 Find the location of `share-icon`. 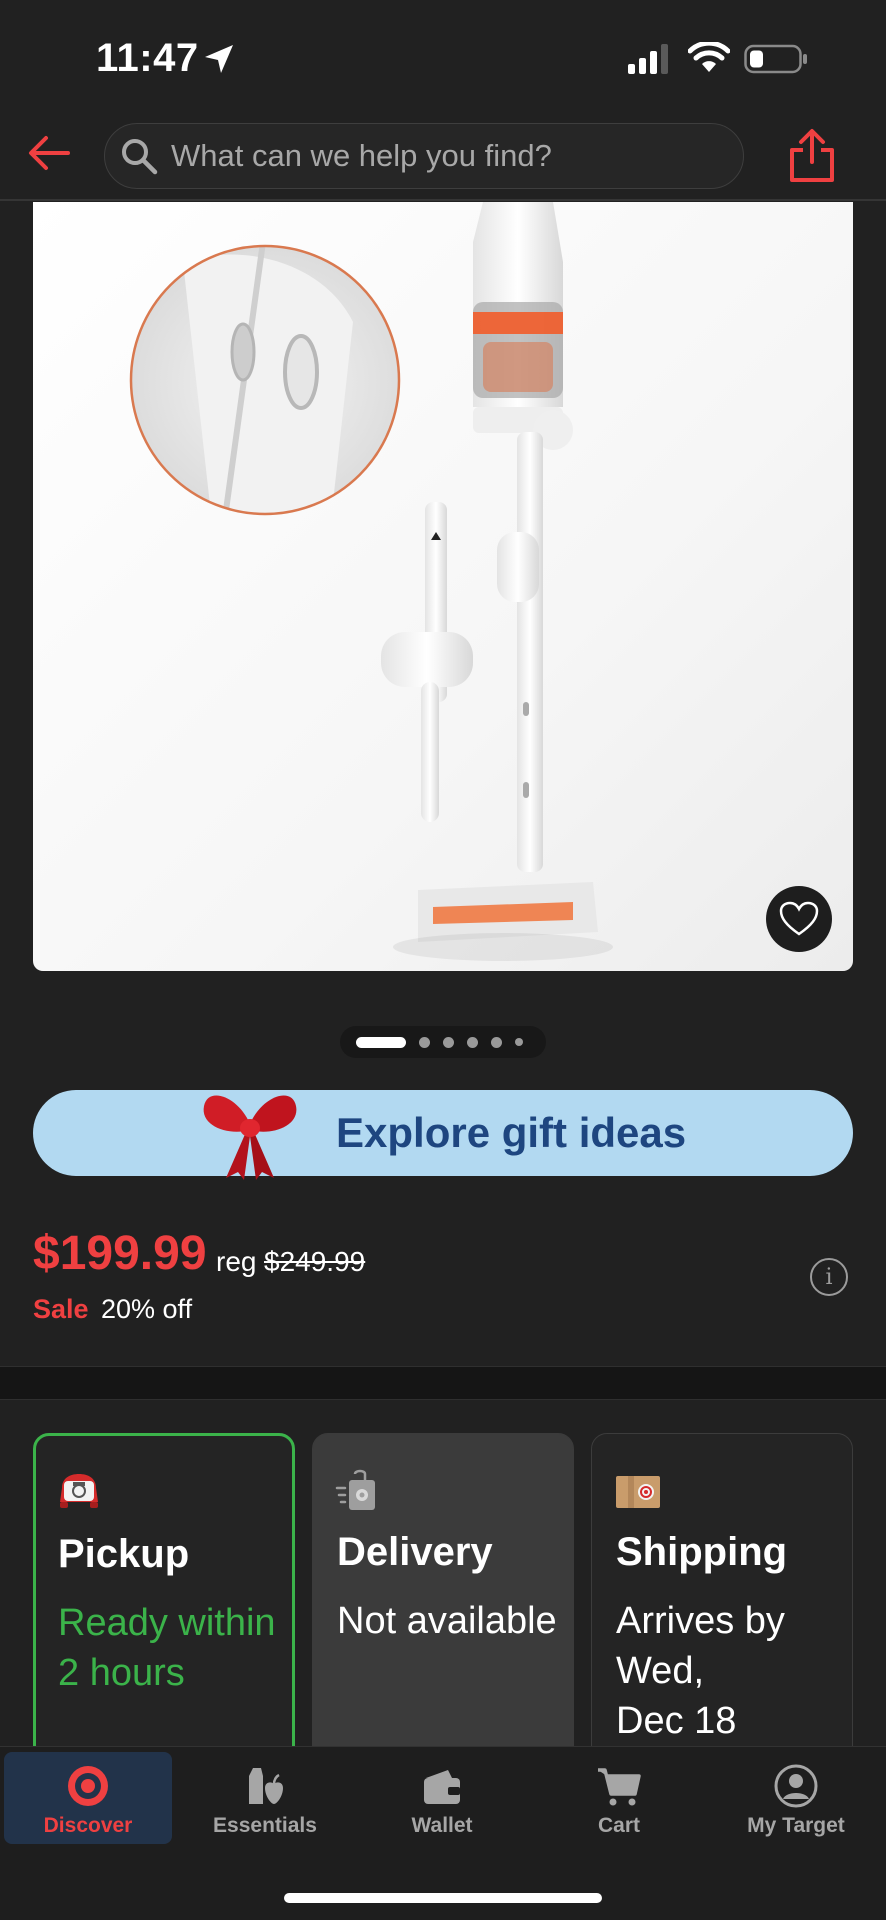

share-icon is located at coordinates (812, 156).